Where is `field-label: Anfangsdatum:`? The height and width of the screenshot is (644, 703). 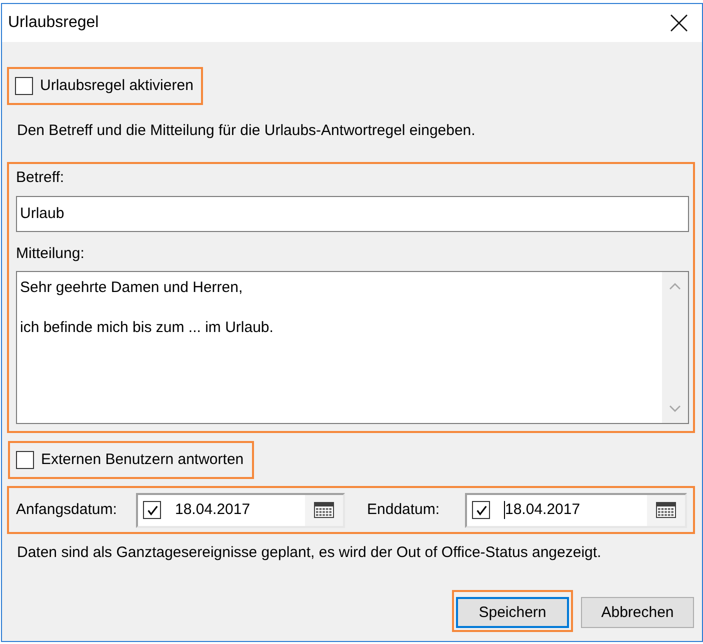 field-label: Anfangsdatum: is located at coordinates (67, 510).